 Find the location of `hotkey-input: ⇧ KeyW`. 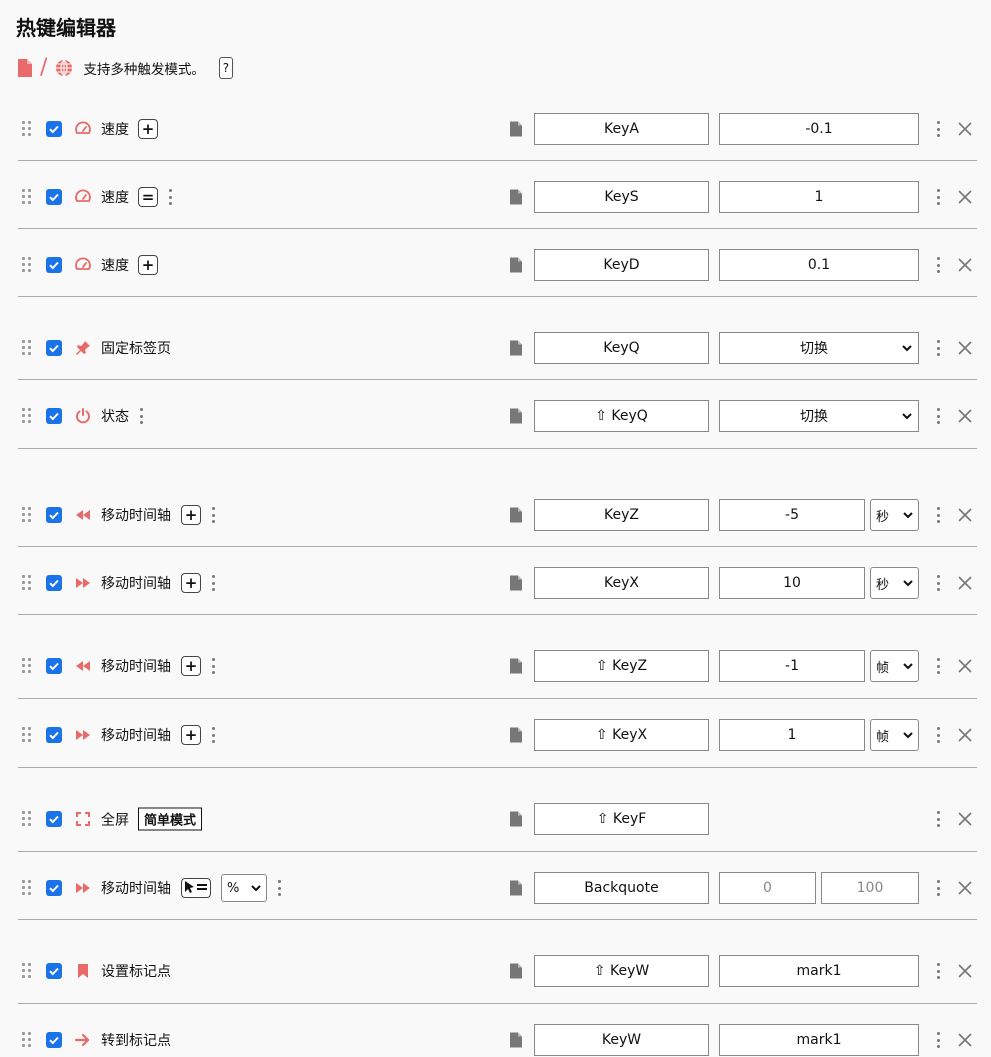

hotkey-input: ⇧ KeyW is located at coordinates (621, 971).